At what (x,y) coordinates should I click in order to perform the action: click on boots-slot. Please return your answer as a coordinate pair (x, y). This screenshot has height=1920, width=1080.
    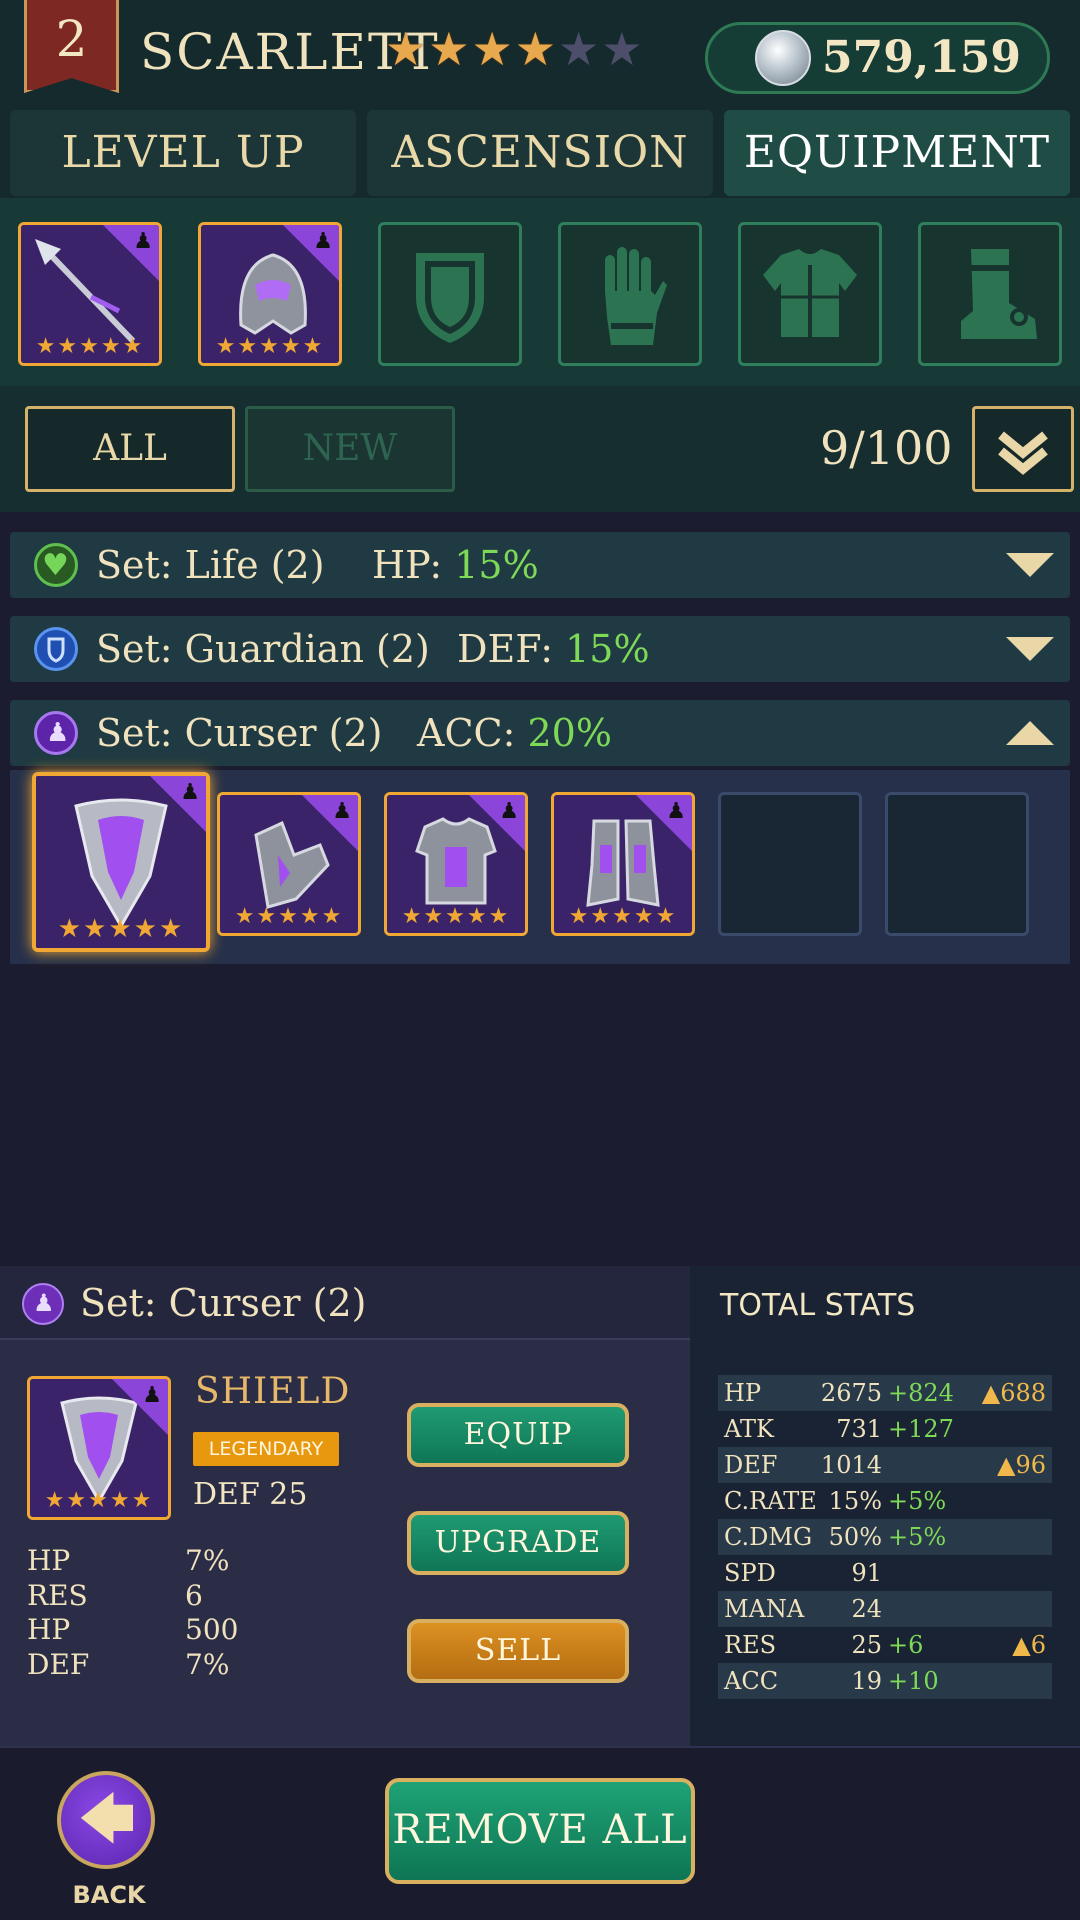
    Looking at the image, I should click on (990, 294).